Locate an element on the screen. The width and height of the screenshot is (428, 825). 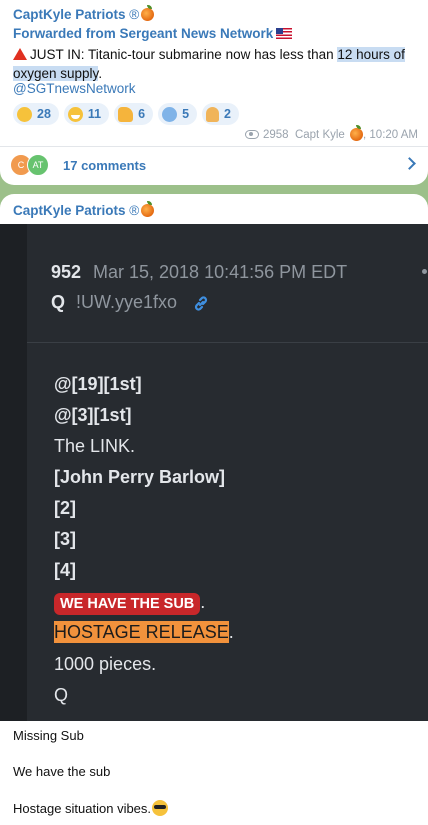
thumbs-up-icon is located at coordinates (126, 114).